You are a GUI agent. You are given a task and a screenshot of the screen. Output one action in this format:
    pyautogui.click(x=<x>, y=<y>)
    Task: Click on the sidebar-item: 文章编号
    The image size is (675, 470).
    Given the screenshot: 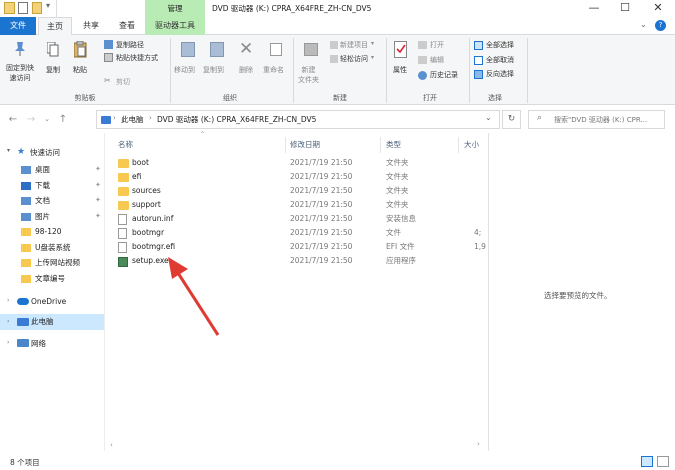 What is the action you would take?
    pyautogui.click(x=52, y=278)
    